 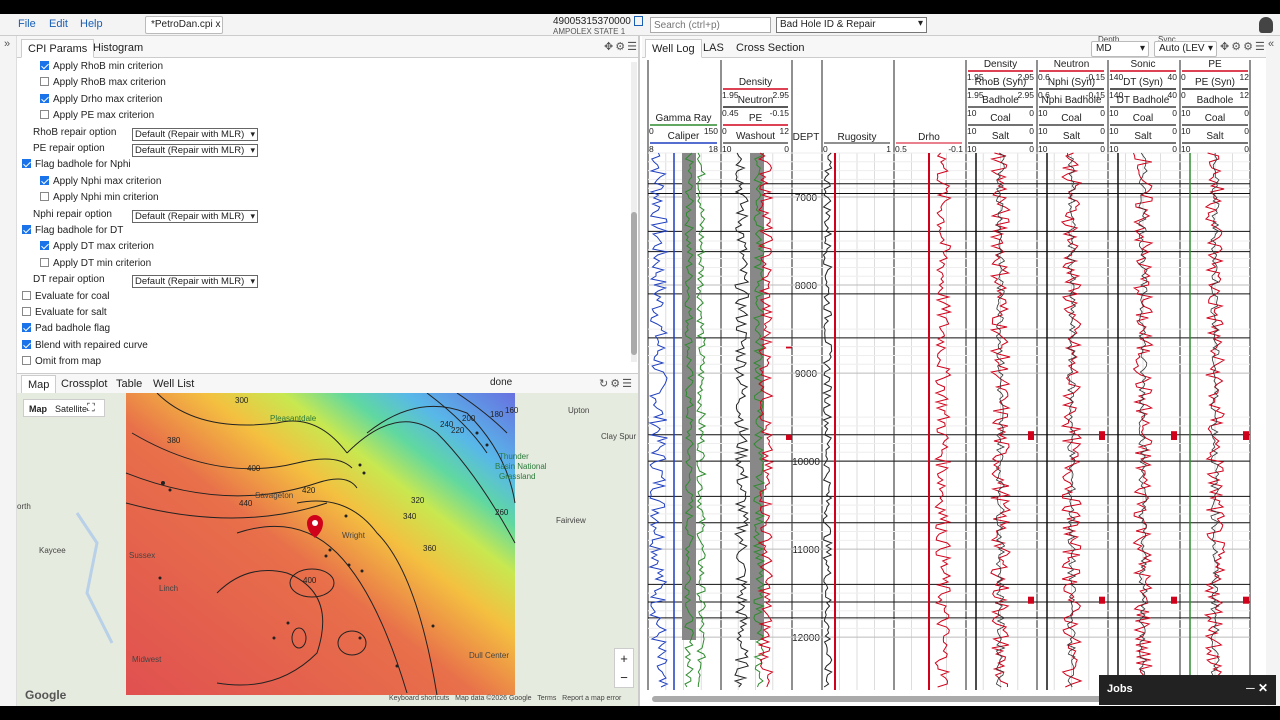 What do you see at coordinates (618, 436) in the screenshot?
I see `place-label: Clay Spur` at bounding box center [618, 436].